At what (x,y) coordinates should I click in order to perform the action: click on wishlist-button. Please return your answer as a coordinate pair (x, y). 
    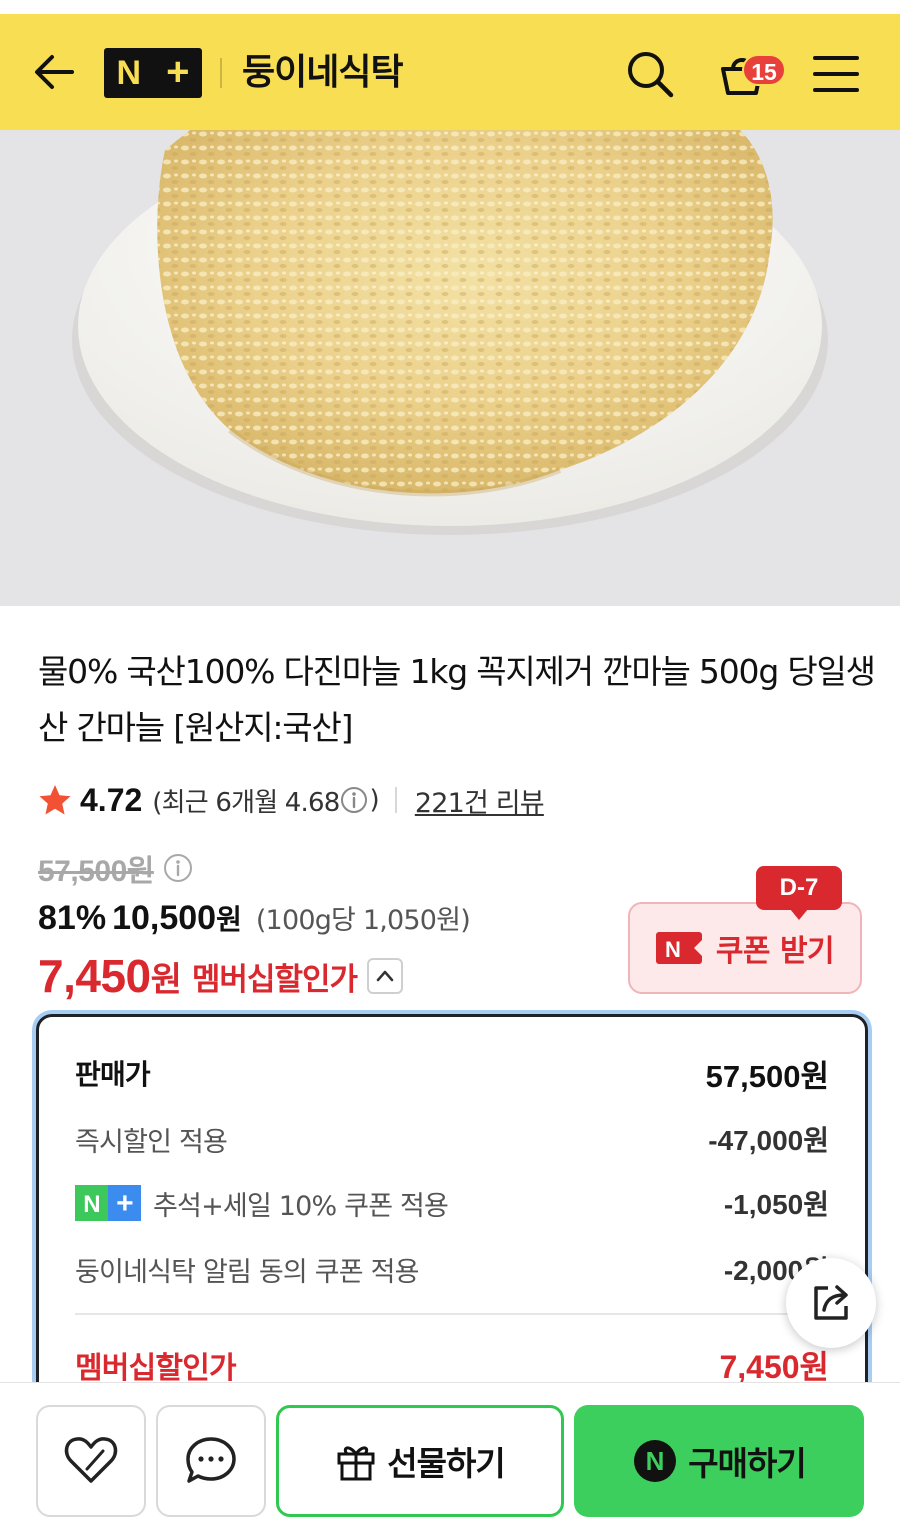
    Looking at the image, I should click on (91, 1461).